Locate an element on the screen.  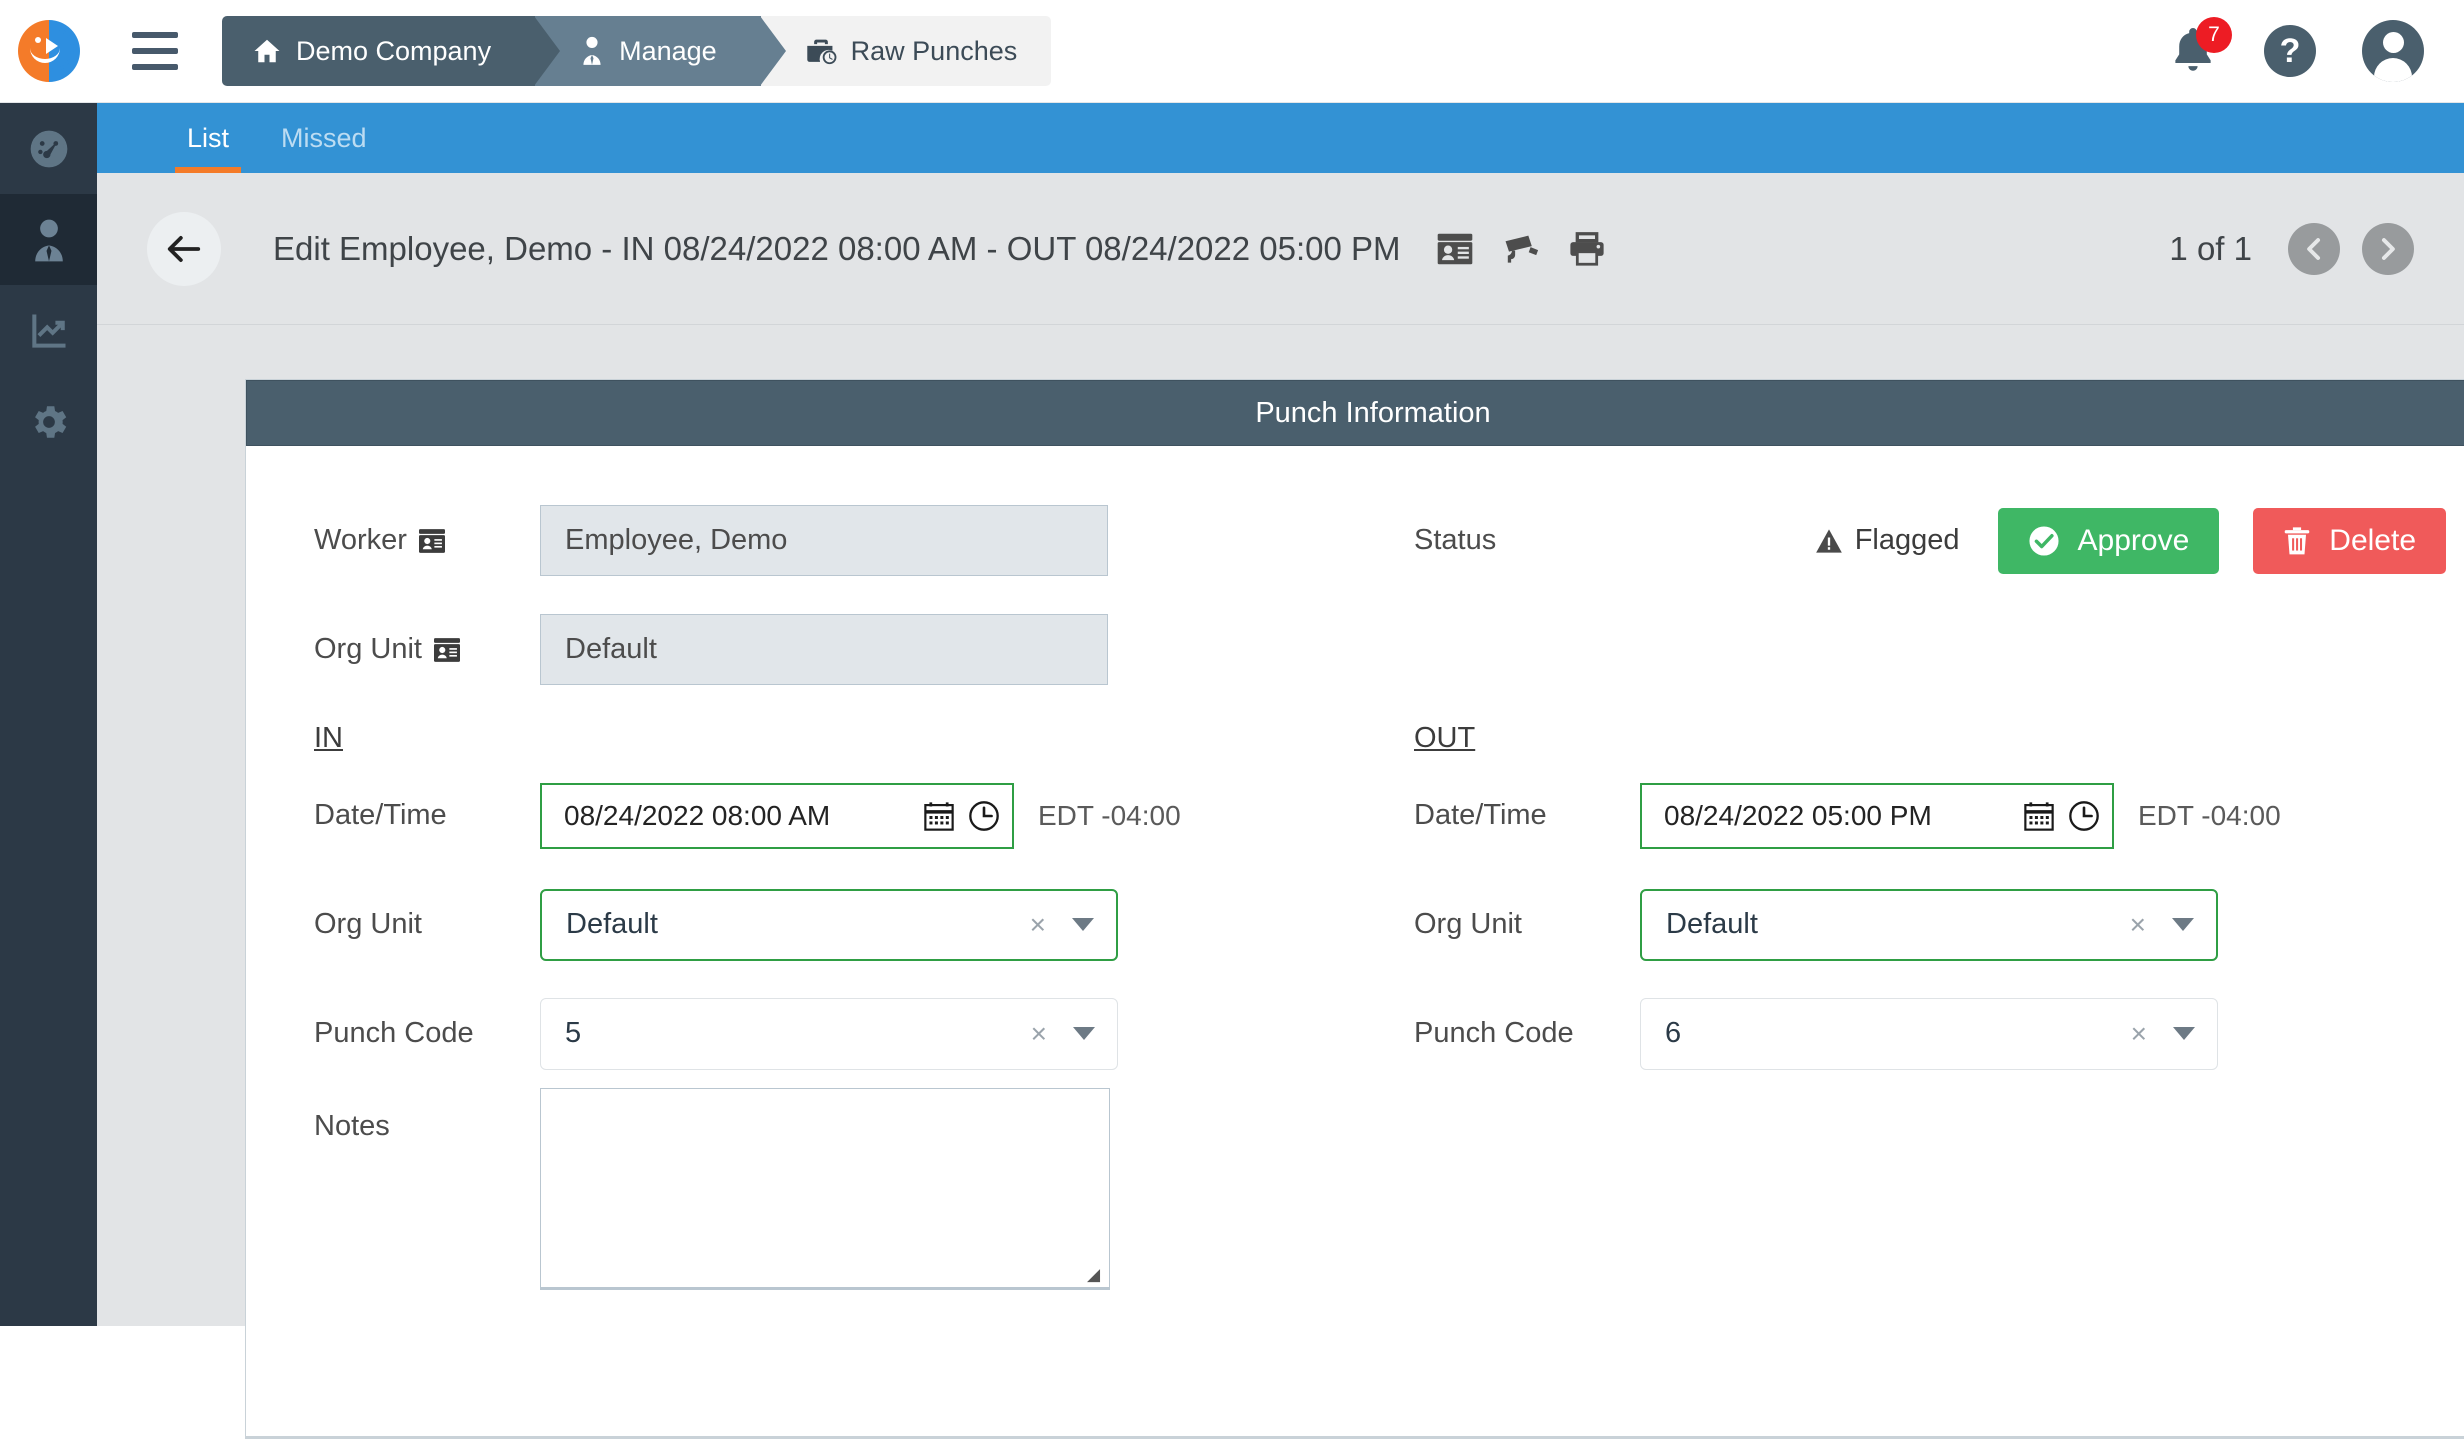
id-badge-icon is located at coordinates (1455, 249).